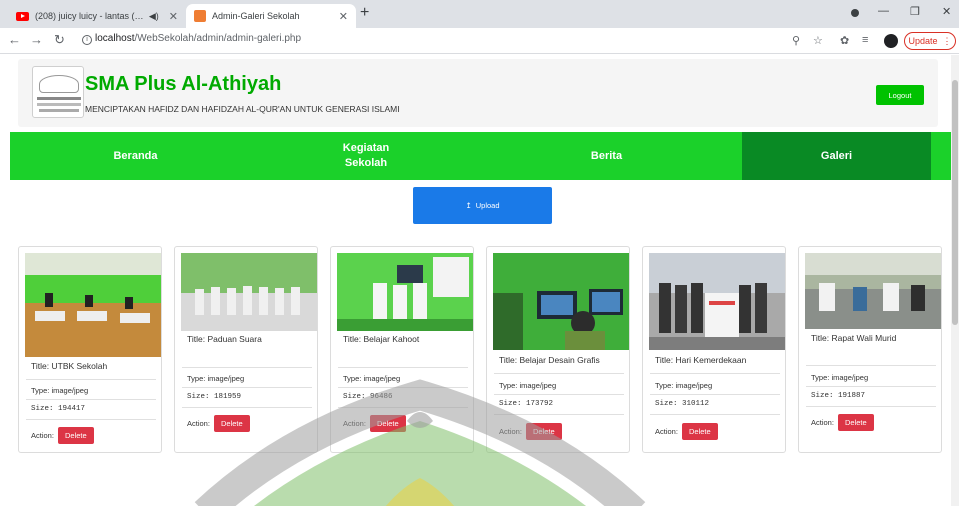  I want to click on upload-icon: ↥, so click(468, 205).